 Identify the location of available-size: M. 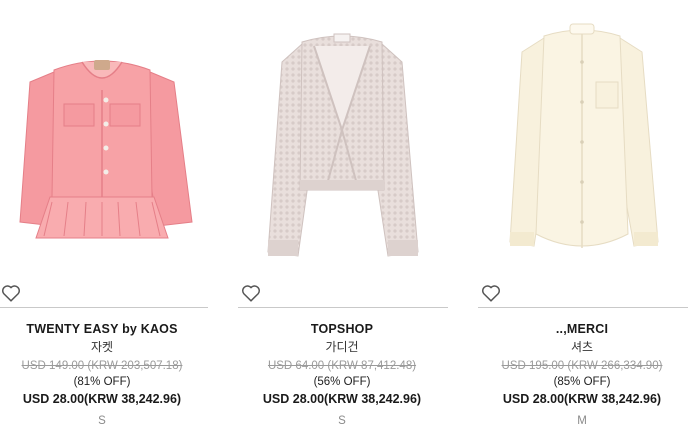
(582, 421).